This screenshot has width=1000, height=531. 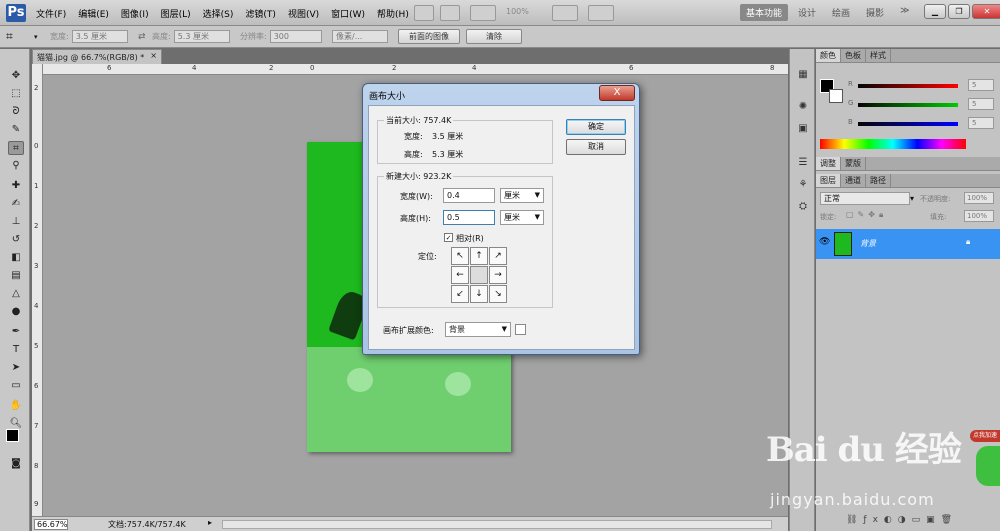 I want to click on anchor-bottom-left: ↙, so click(x=460, y=294).